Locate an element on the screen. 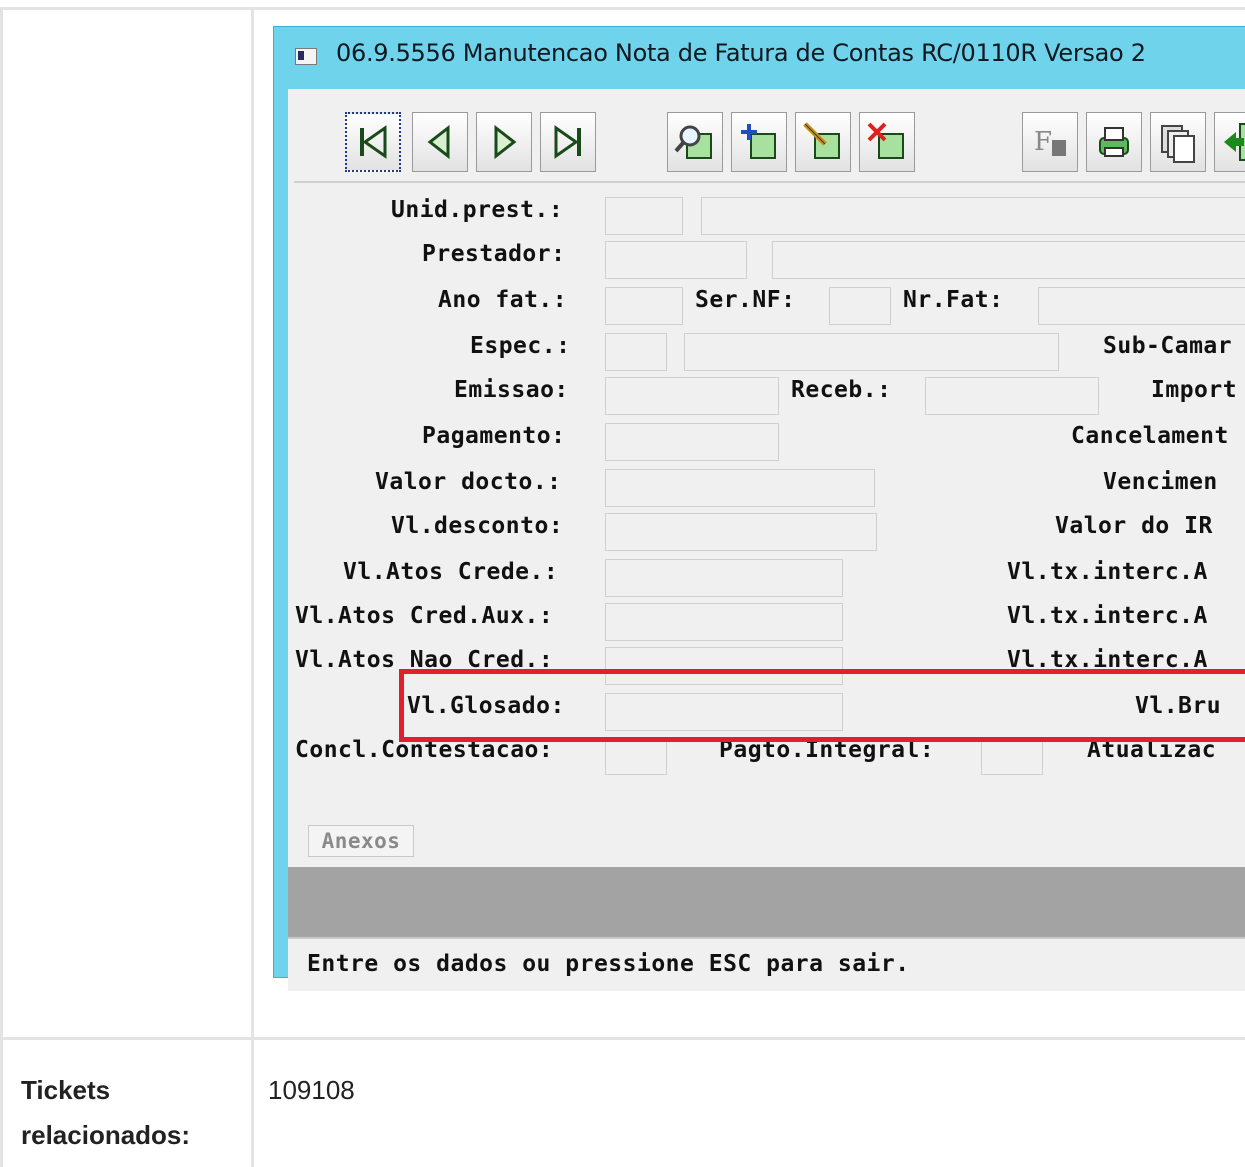  label-unid-prest: Unid.prest.: is located at coordinates (477, 210).